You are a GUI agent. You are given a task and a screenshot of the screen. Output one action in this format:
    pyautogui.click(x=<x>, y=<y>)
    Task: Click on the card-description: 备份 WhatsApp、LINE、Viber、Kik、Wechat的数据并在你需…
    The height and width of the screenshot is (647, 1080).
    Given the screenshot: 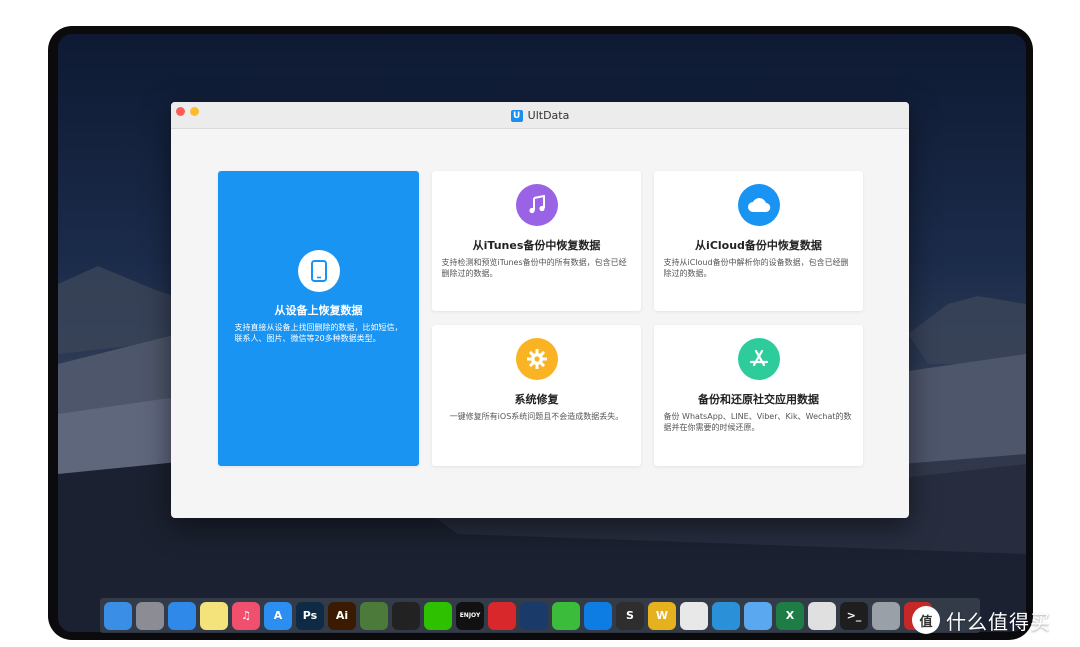 What is the action you would take?
    pyautogui.click(x=757, y=422)
    